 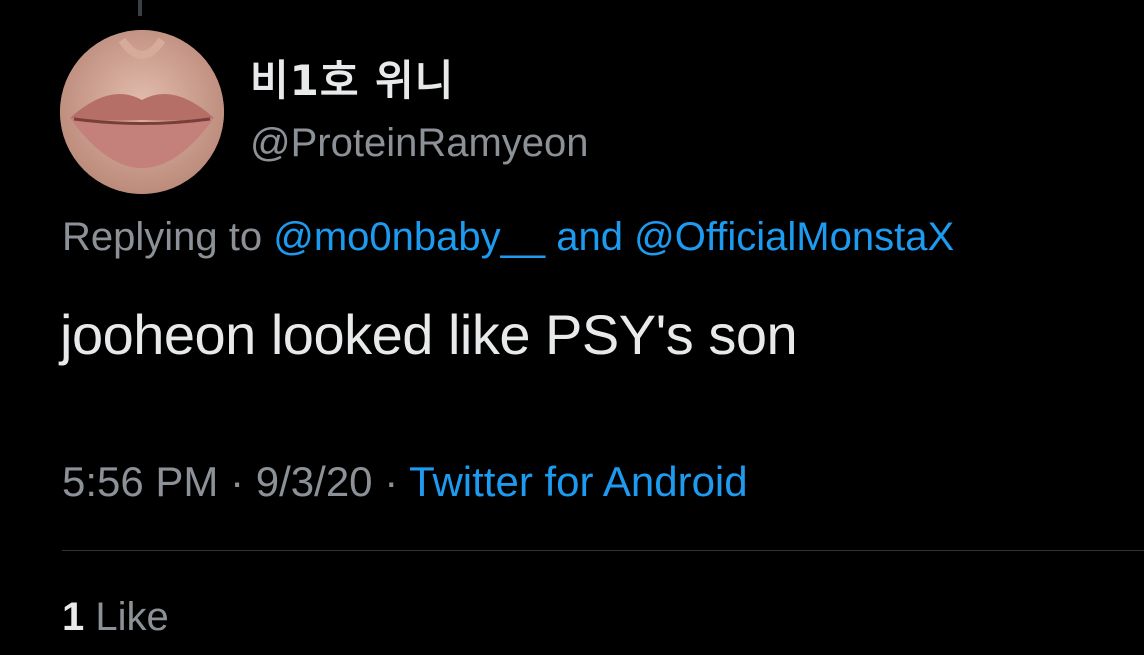 I want to click on replying-to-label: Replying to, so click(x=162, y=237).